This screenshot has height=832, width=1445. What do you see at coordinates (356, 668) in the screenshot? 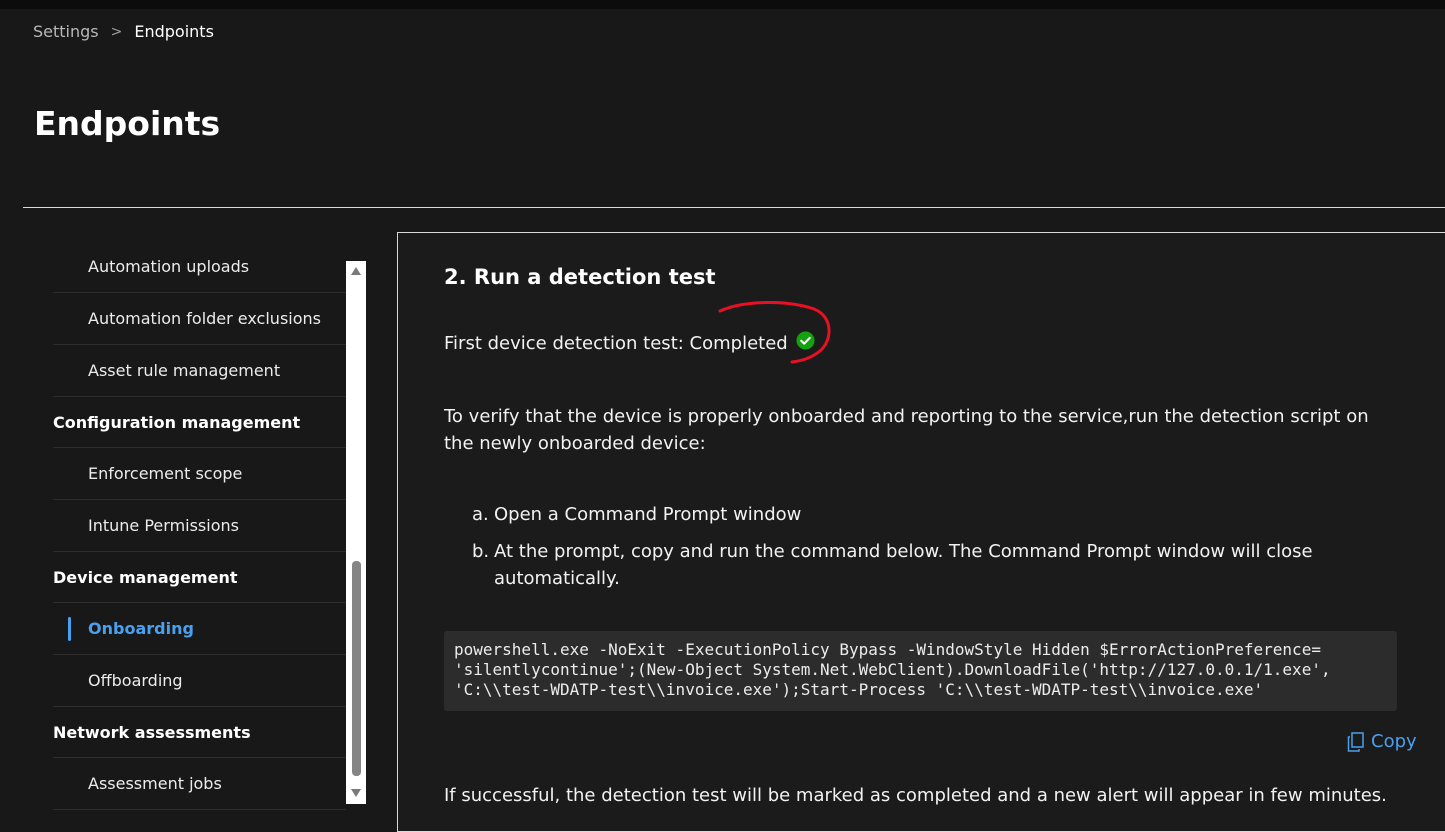
I see `scrollbar-thumb` at bounding box center [356, 668].